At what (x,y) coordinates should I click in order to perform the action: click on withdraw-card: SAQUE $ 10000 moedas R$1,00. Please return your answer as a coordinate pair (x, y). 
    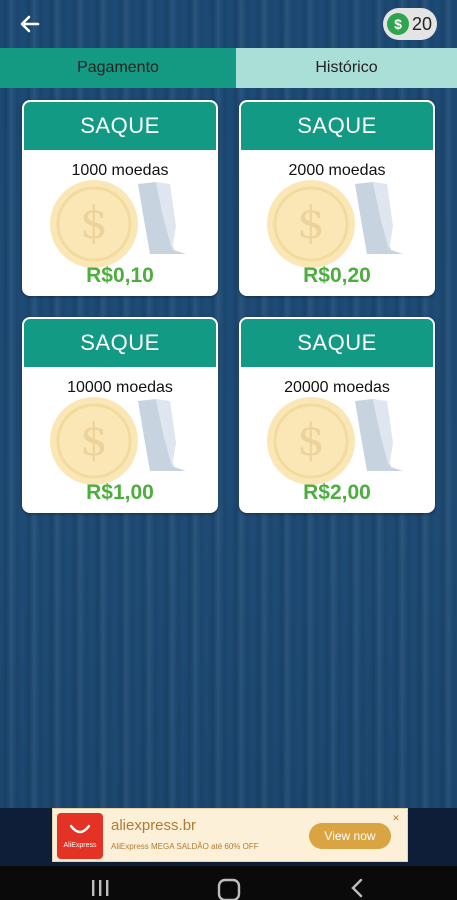
    Looking at the image, I should click on (120, 415).